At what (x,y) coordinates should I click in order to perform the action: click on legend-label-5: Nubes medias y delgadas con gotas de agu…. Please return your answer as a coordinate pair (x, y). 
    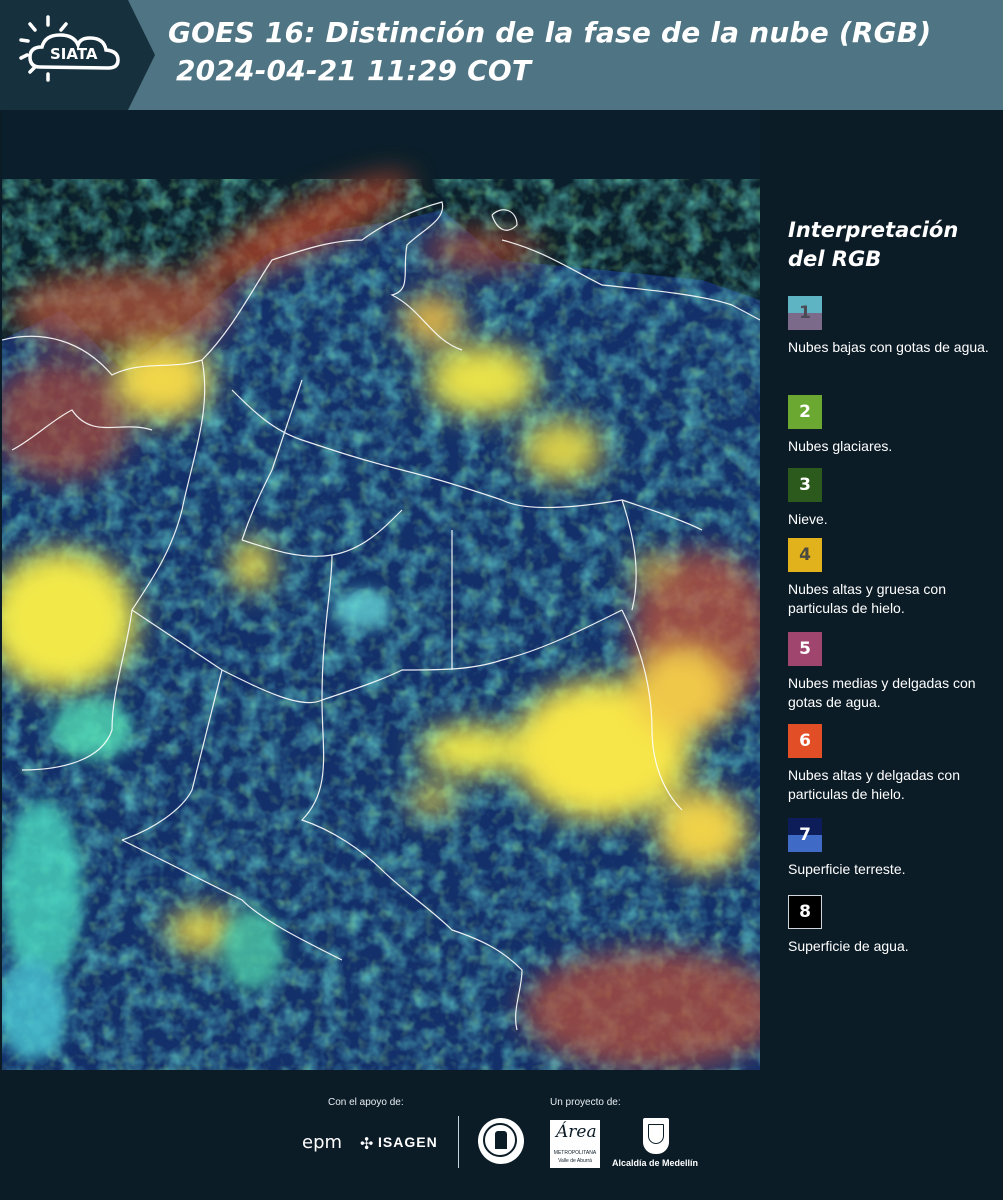
    Looking at the image, I should click on (882, 692).